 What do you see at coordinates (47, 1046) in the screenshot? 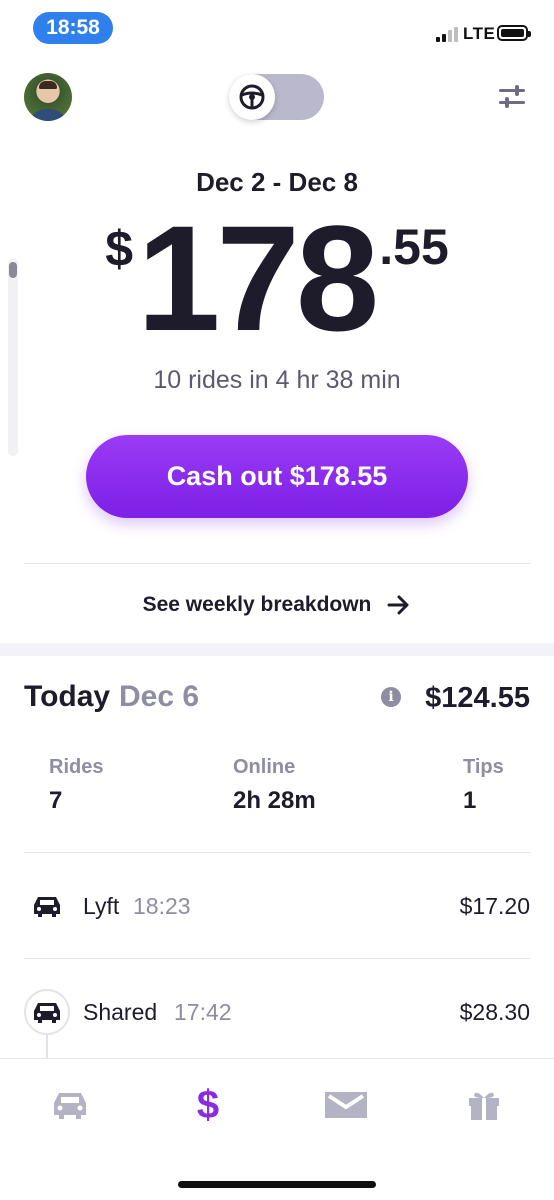
I see `timeline-connector` at bounding box center [47, 1046].